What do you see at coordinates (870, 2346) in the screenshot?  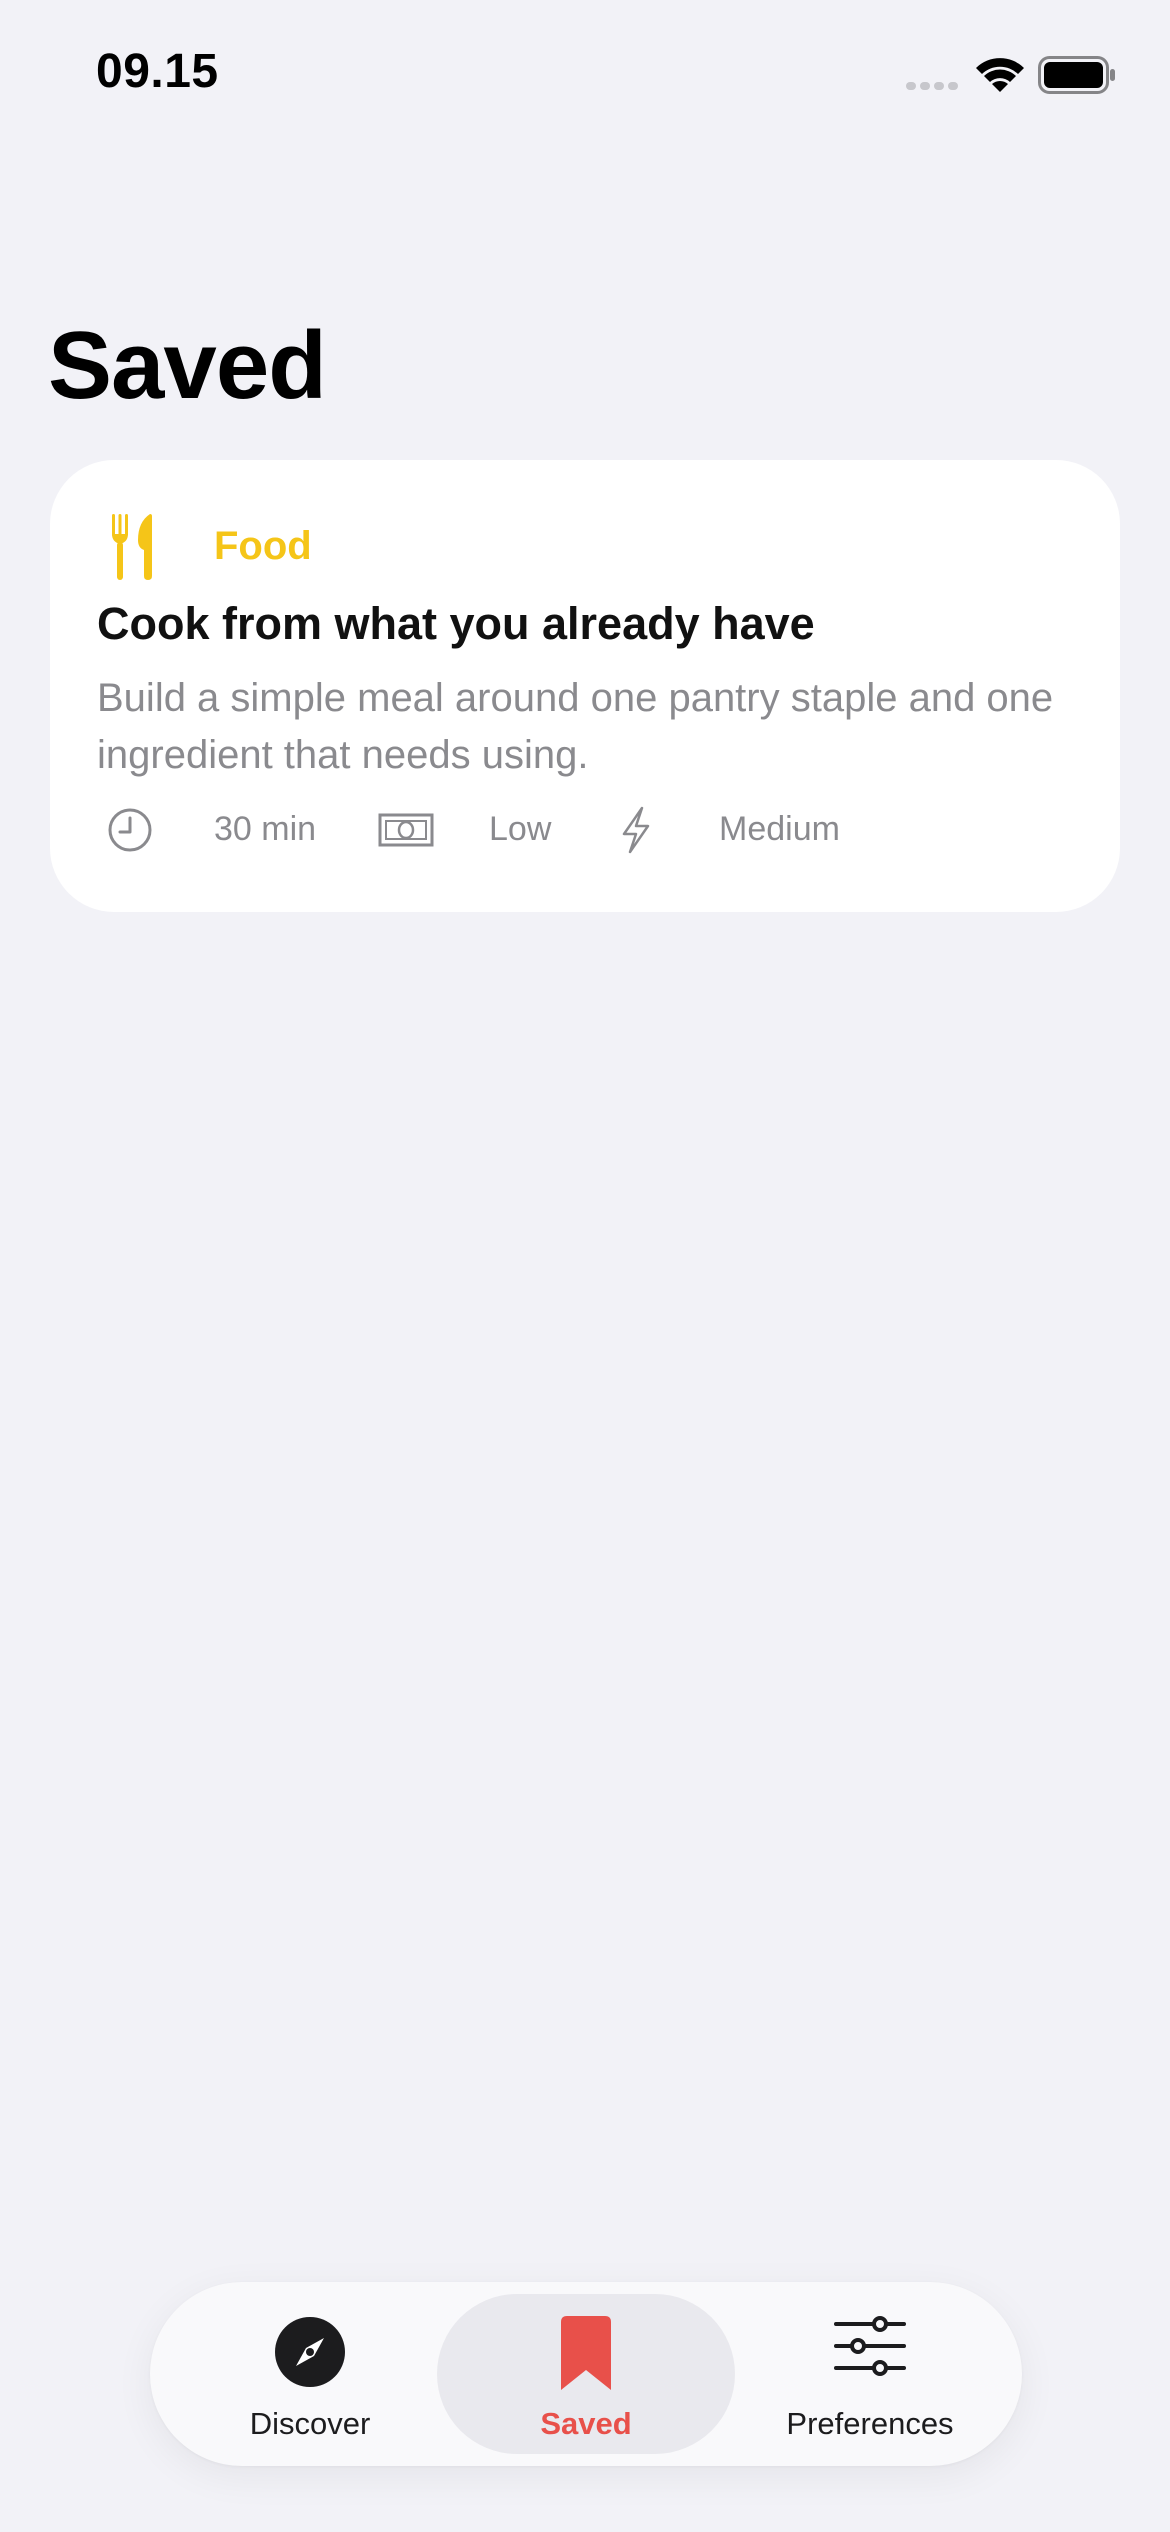 I see `sliders-icon` at bounding box center [870, 2346].